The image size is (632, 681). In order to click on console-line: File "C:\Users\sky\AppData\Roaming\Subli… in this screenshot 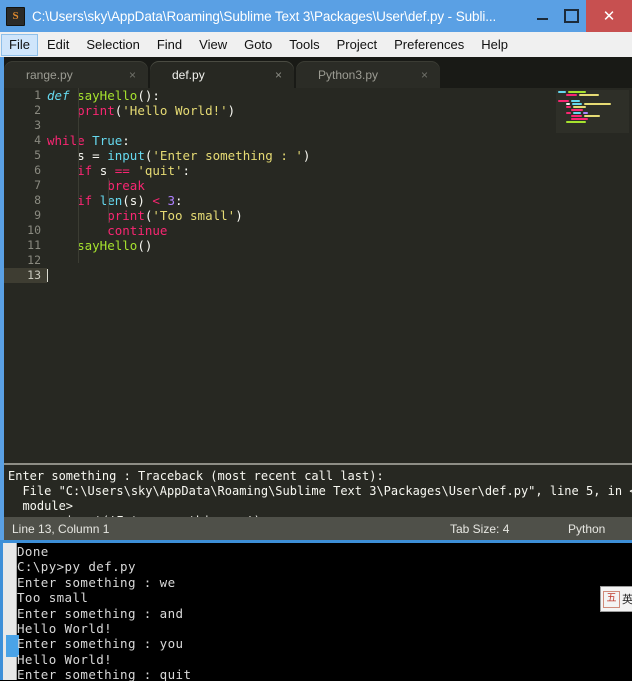, I will do `click(320, 491)`.